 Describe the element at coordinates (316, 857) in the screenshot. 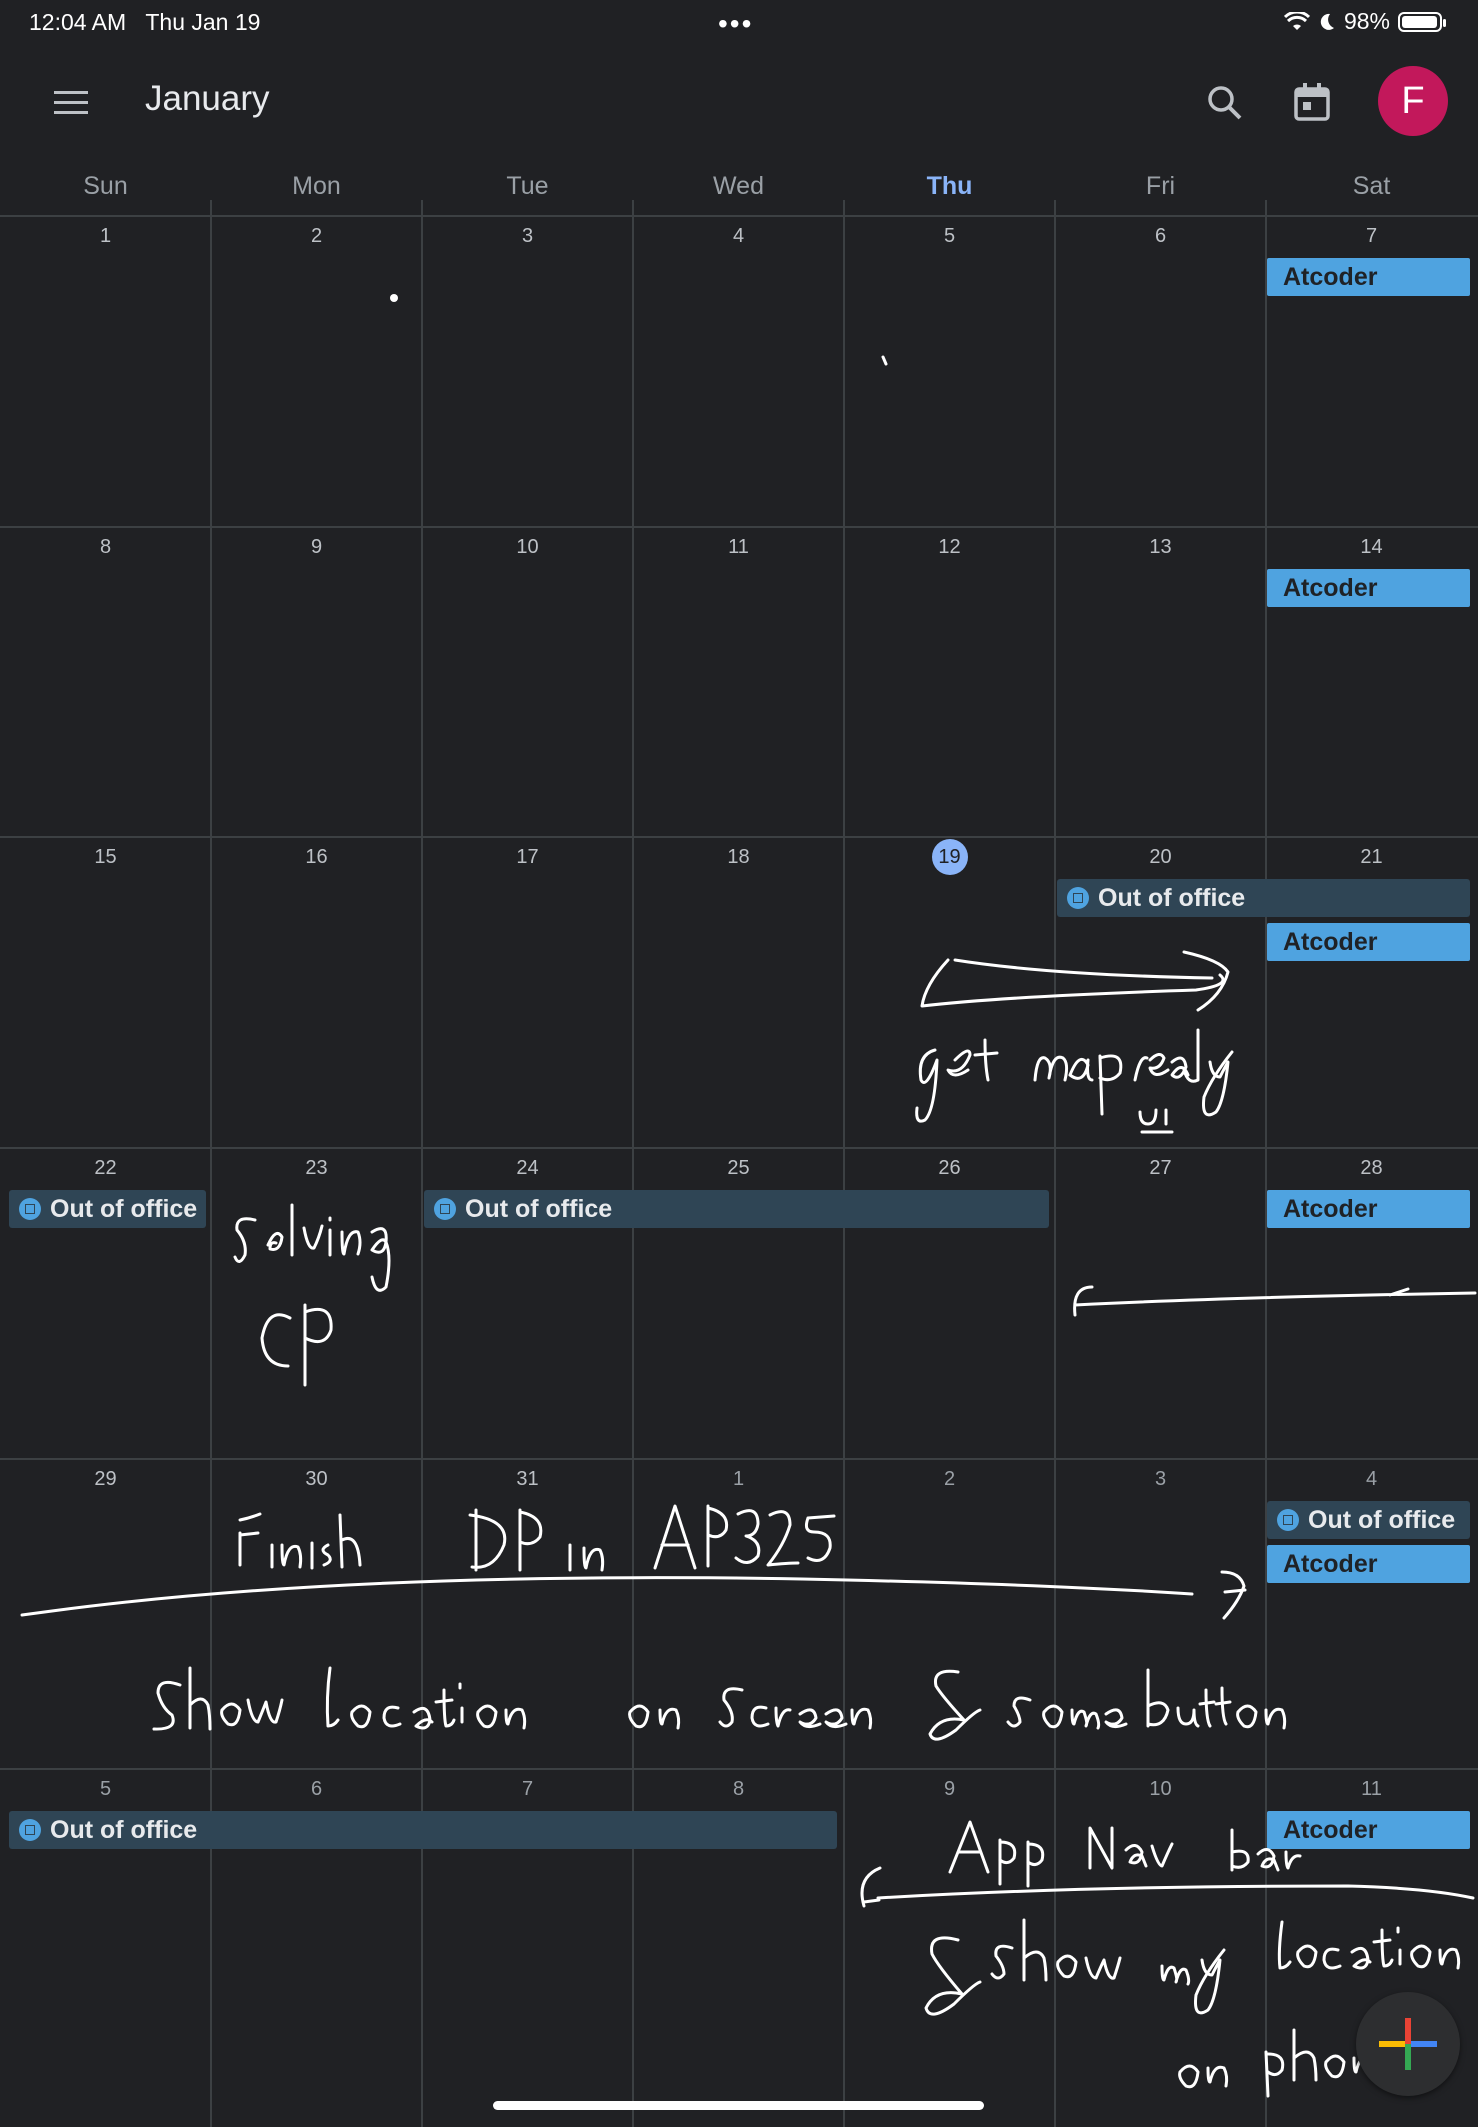

I see `day-cell-3-2: 16` at that location.